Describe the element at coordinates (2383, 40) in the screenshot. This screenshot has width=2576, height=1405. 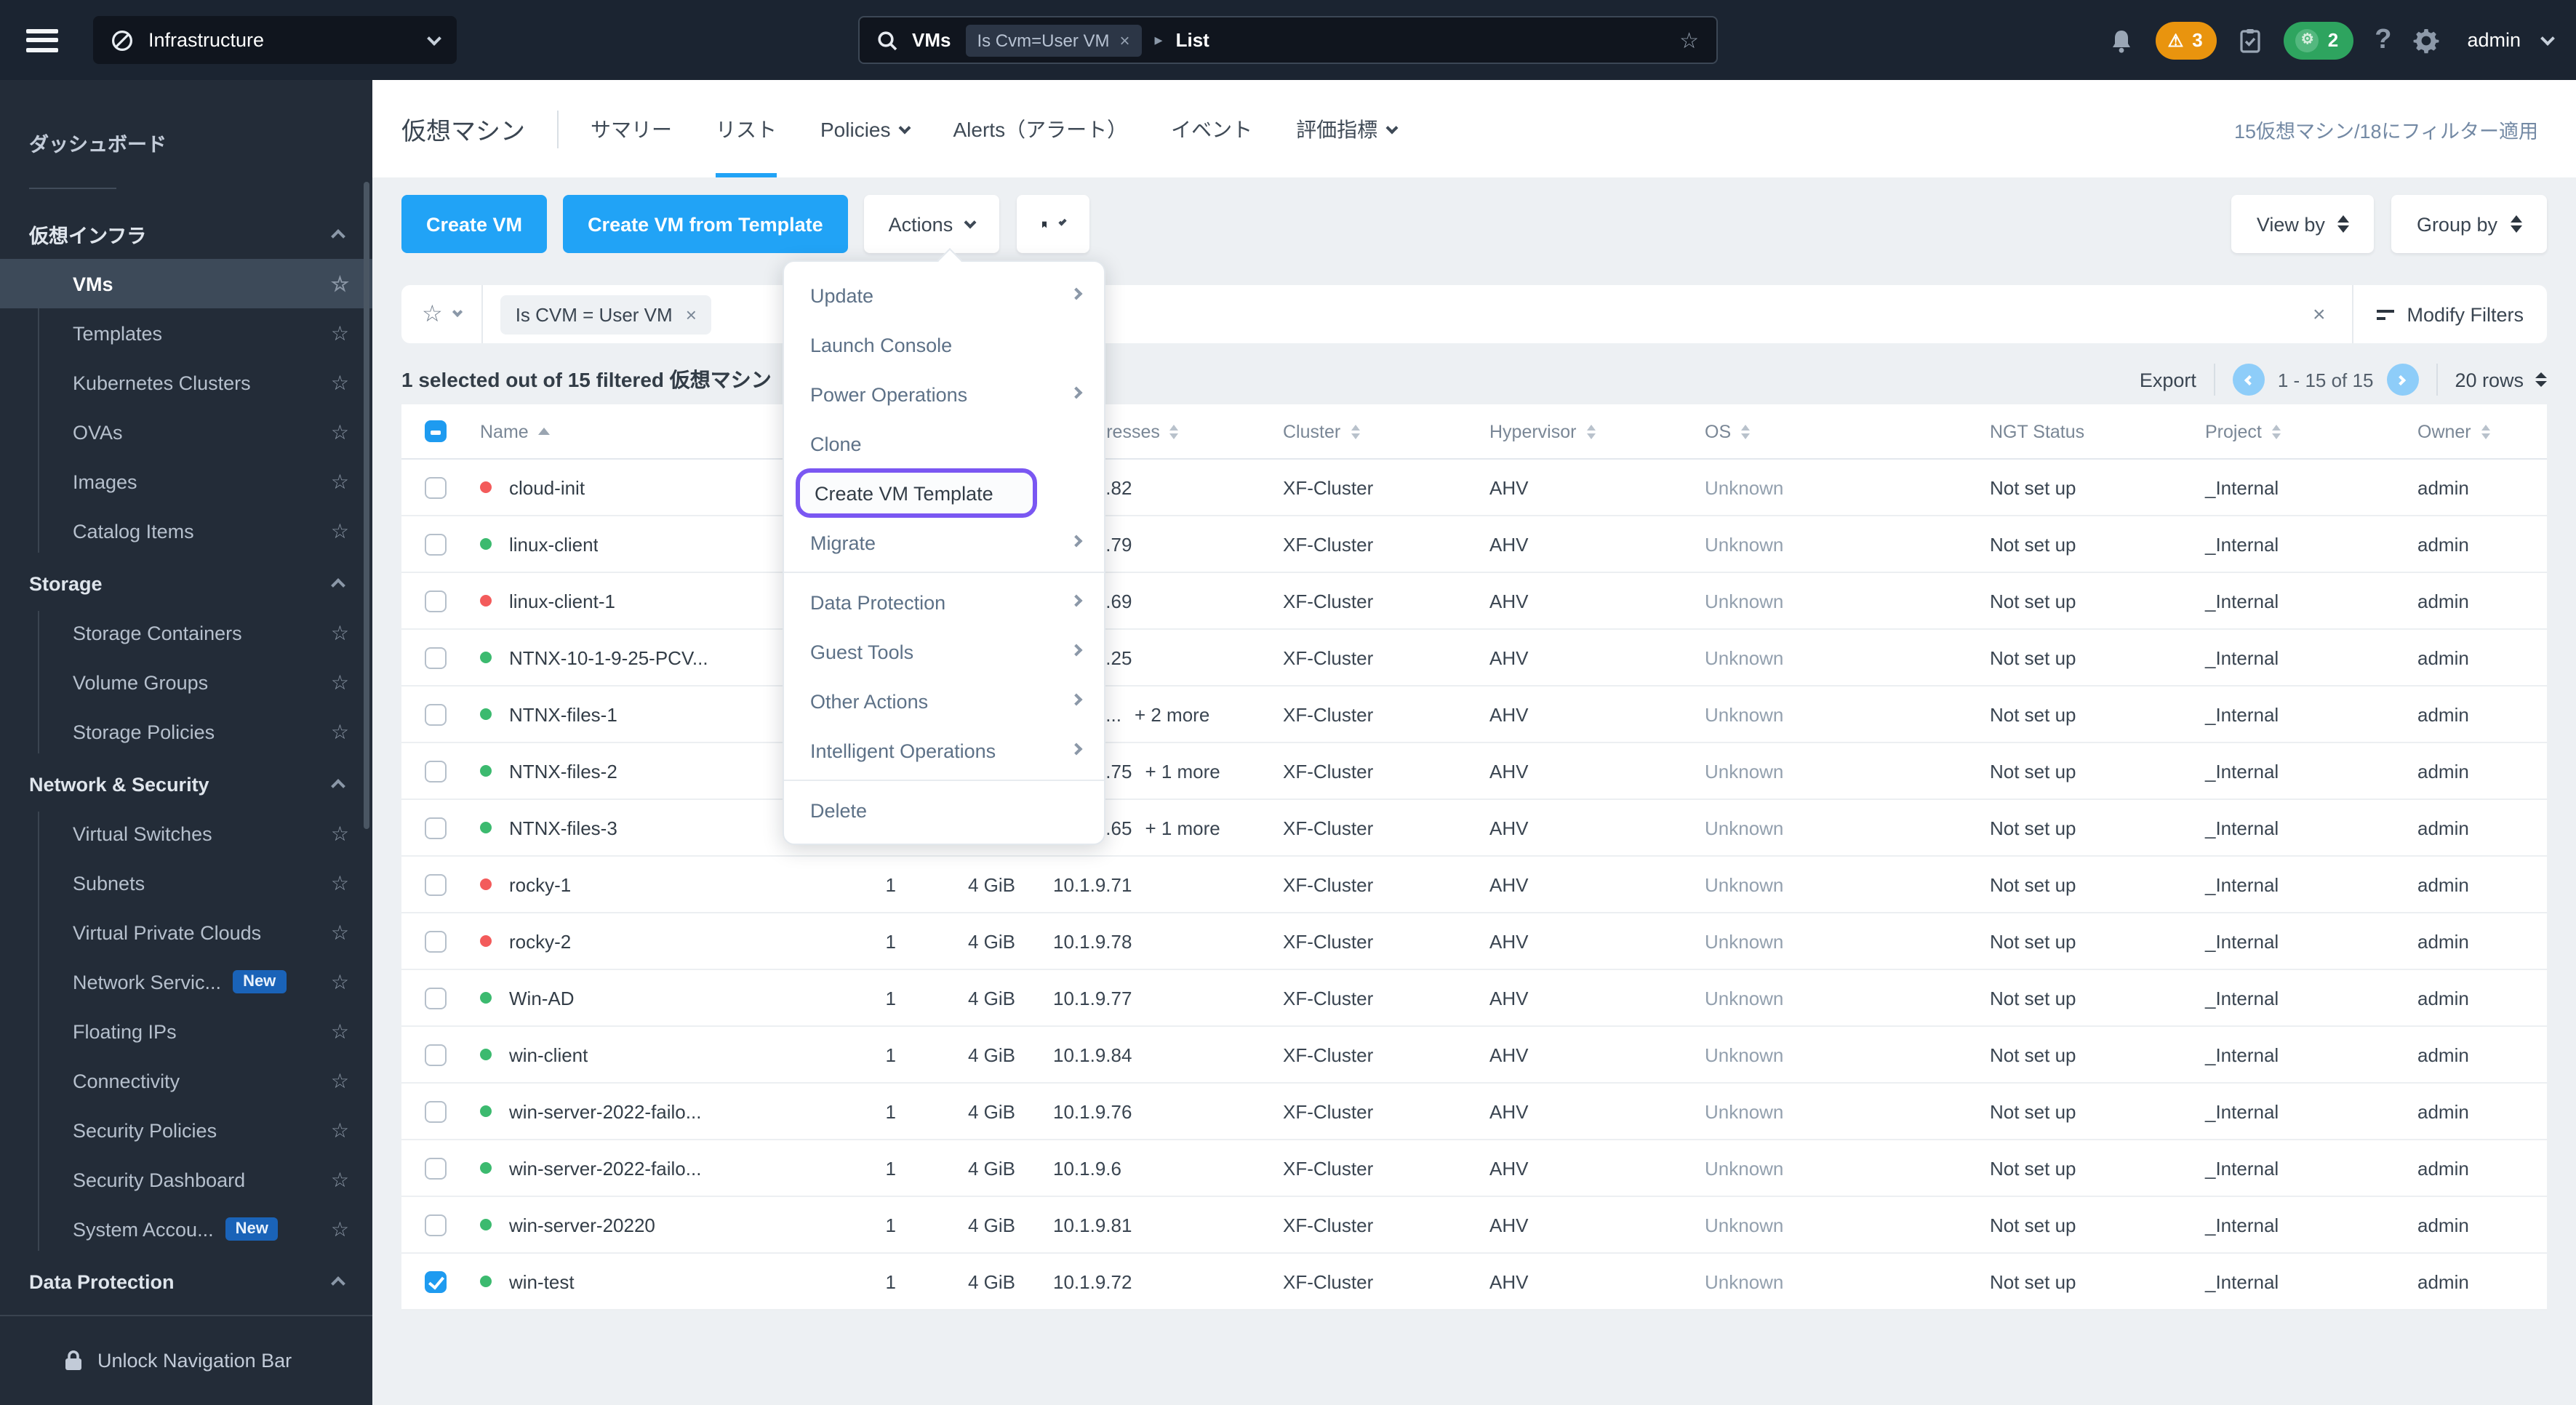
I see `help-icon: ?` at that location.